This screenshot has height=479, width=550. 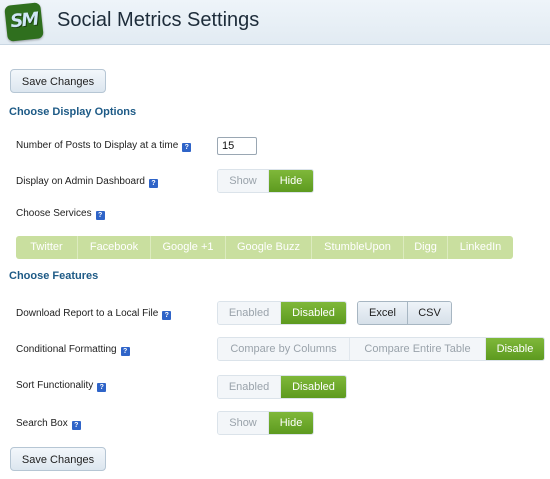 What do you see at coordinates (188, 247) in the screenshot?
I see `service-google-plus-one: Google +1` at bounding box center [188, 247].